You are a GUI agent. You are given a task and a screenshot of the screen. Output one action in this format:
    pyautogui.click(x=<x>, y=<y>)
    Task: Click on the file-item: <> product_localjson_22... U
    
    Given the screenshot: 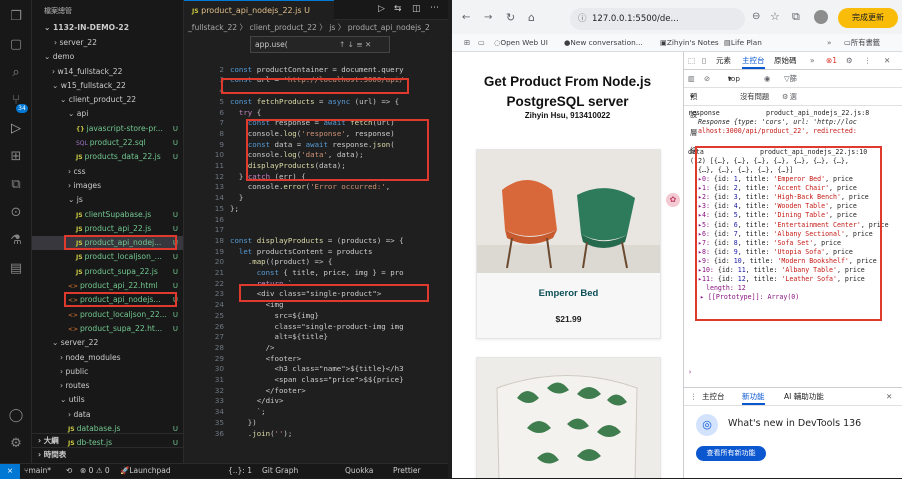 What is the action you would take?
    pyautogui.click(x=107, y=315)
    